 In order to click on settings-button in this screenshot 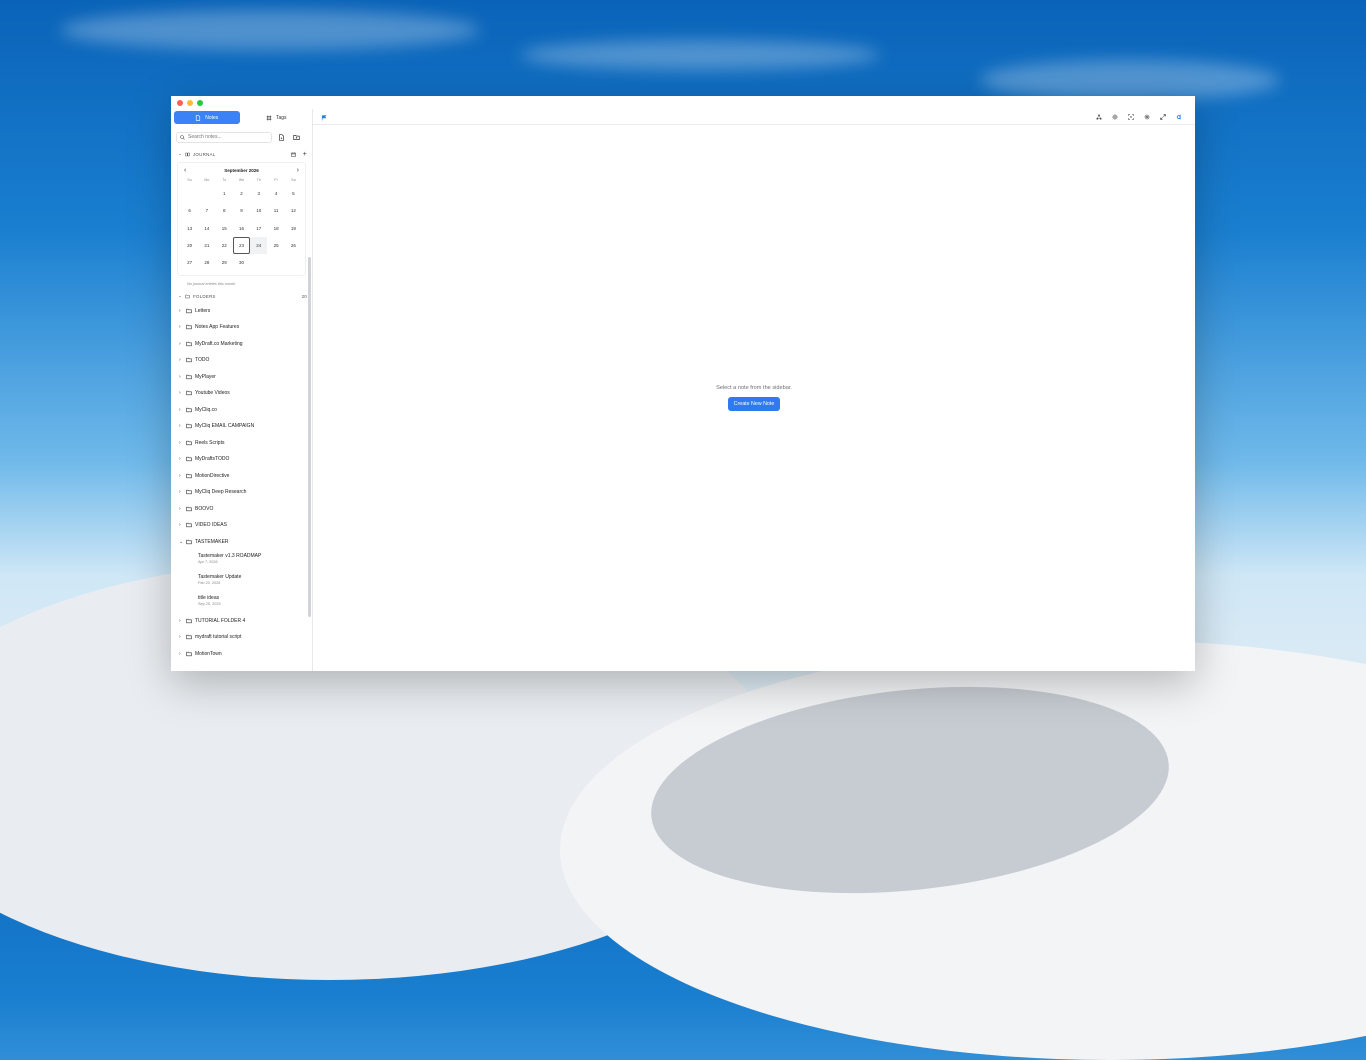, I will do `click(1147, 117)`.